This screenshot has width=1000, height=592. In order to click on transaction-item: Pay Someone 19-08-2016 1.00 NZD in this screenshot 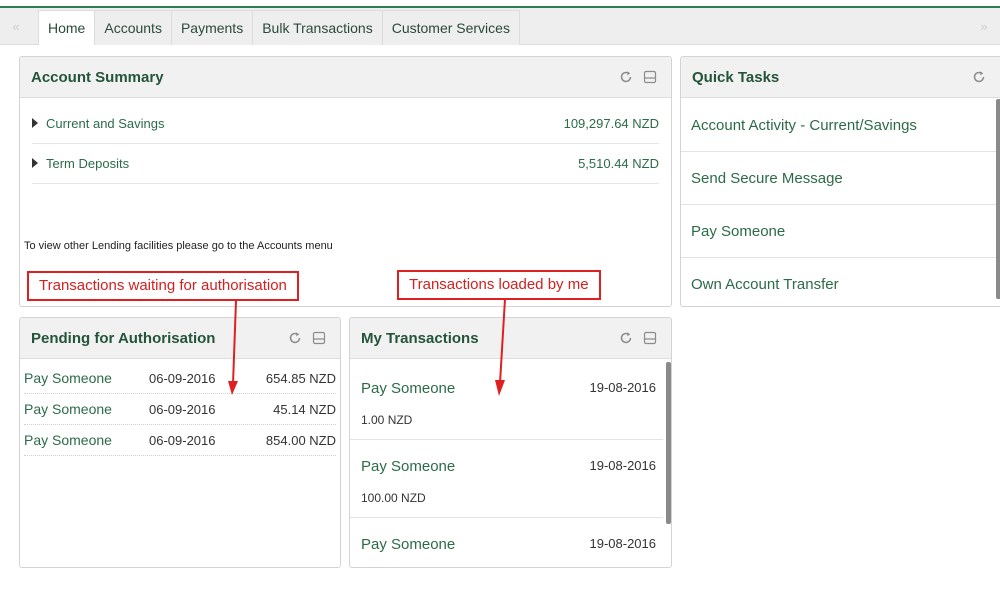, I will do `click(506, 401)`.